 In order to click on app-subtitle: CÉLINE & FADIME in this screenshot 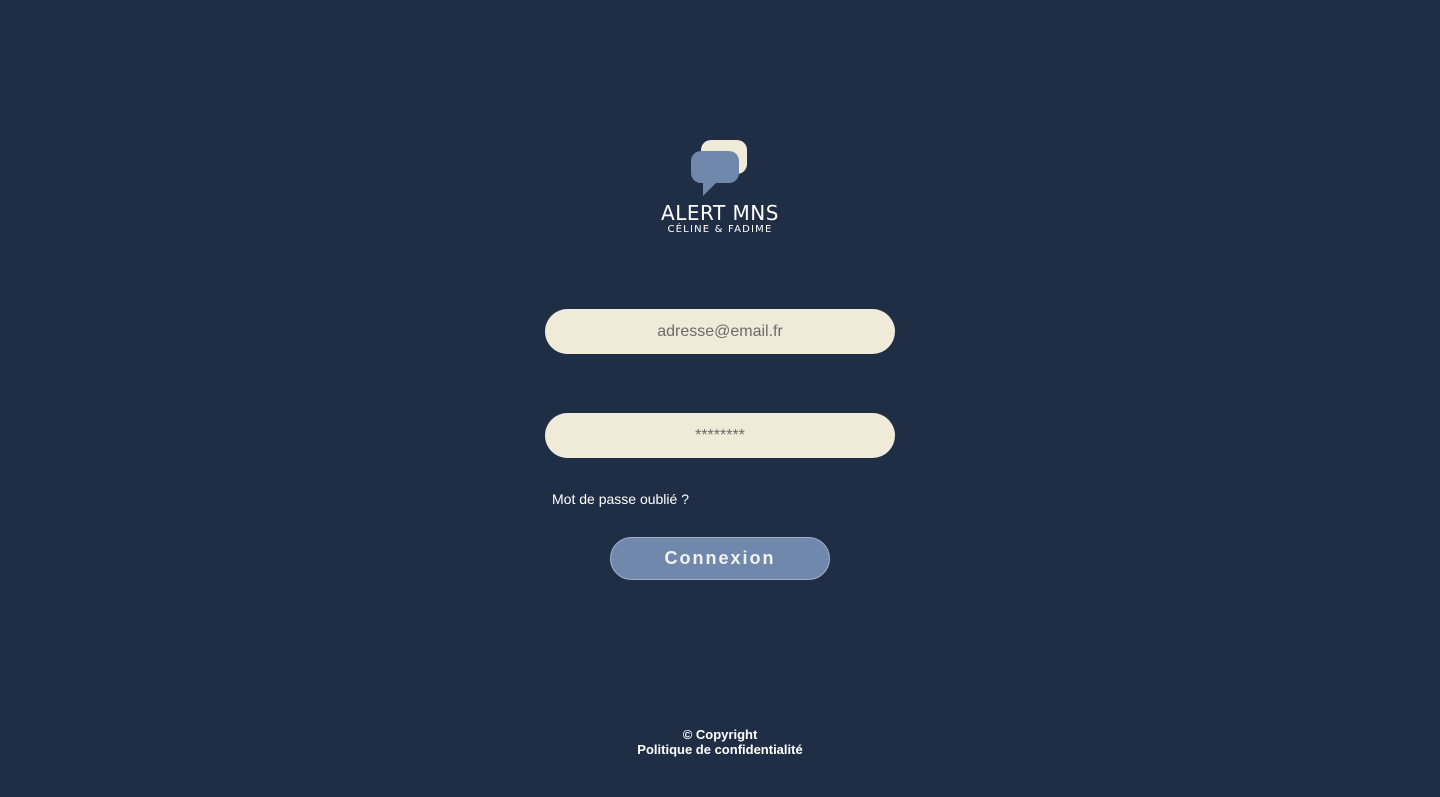, I will do `click(720, 229)`.